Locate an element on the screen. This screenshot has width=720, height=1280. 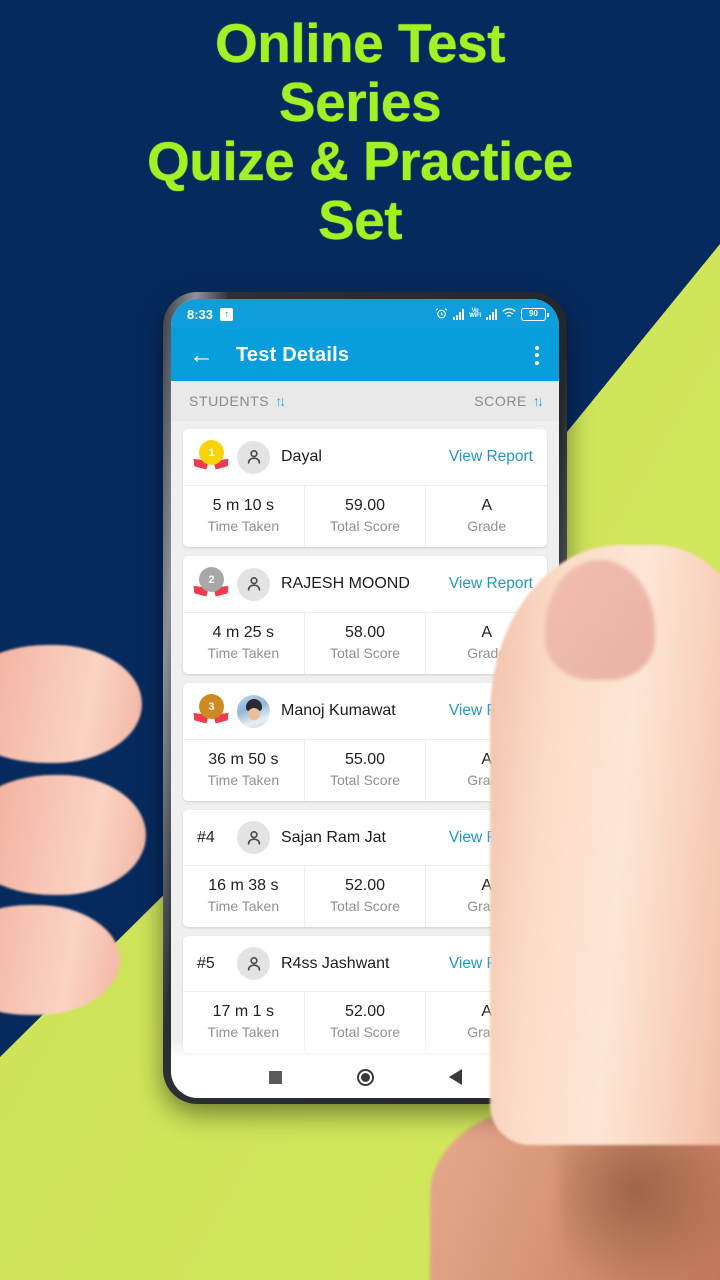
stat-value: 5 m 10 s is located at coordinates (243, 505).